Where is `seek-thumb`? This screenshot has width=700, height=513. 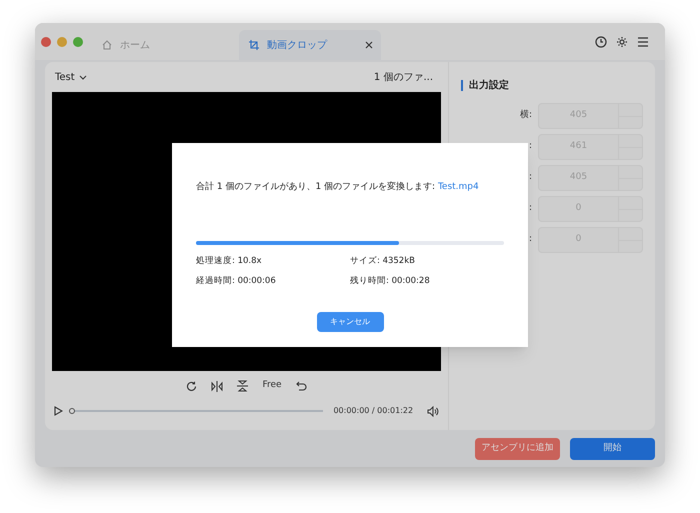
seek-thumb is located at coordinates (71, 411).